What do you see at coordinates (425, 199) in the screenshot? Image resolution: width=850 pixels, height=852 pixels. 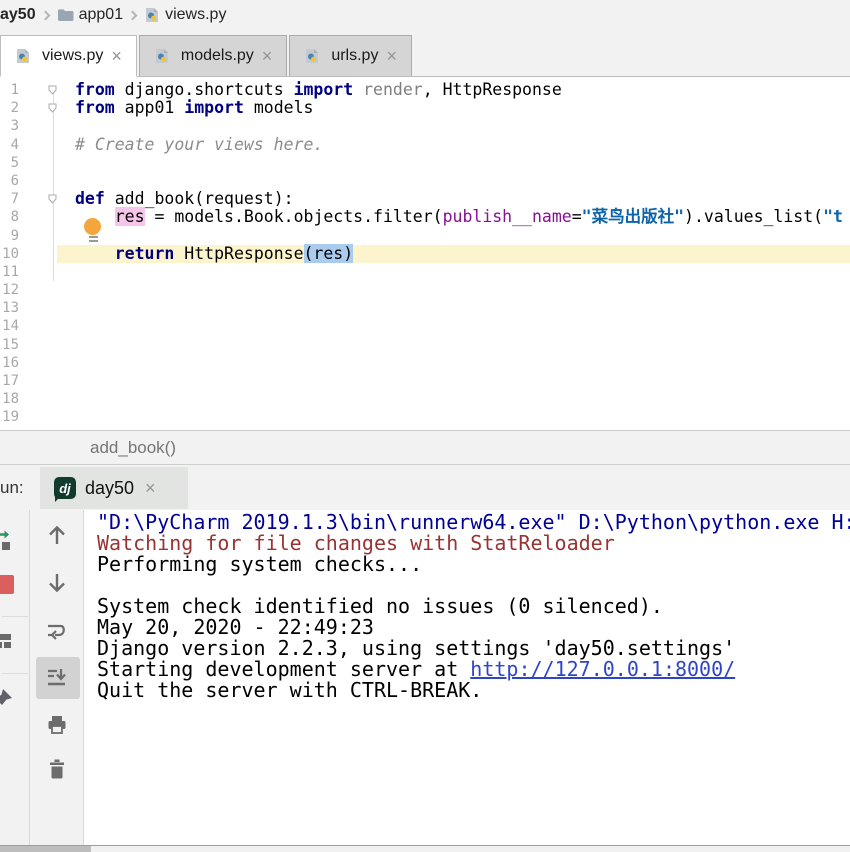 I see `code-line: 7 def add_book(request):` at bounding box center [425, 199].